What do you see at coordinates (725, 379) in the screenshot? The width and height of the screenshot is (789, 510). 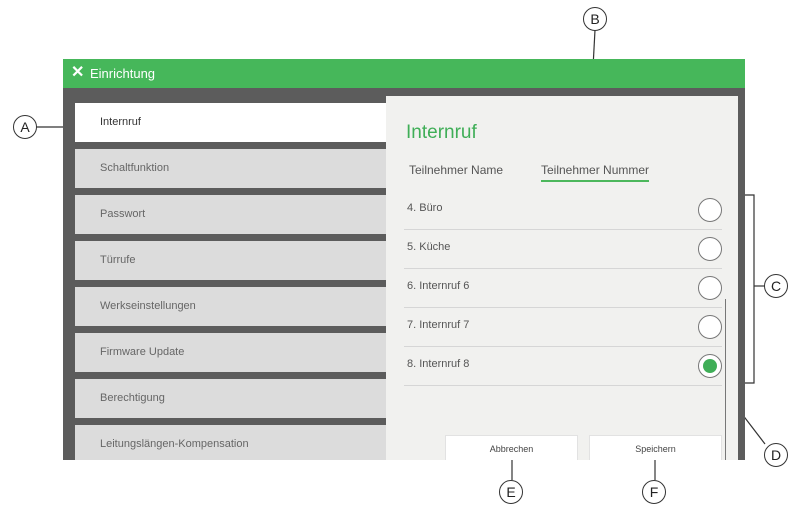 I see `scrollbar` at bounding box center [725, 379].